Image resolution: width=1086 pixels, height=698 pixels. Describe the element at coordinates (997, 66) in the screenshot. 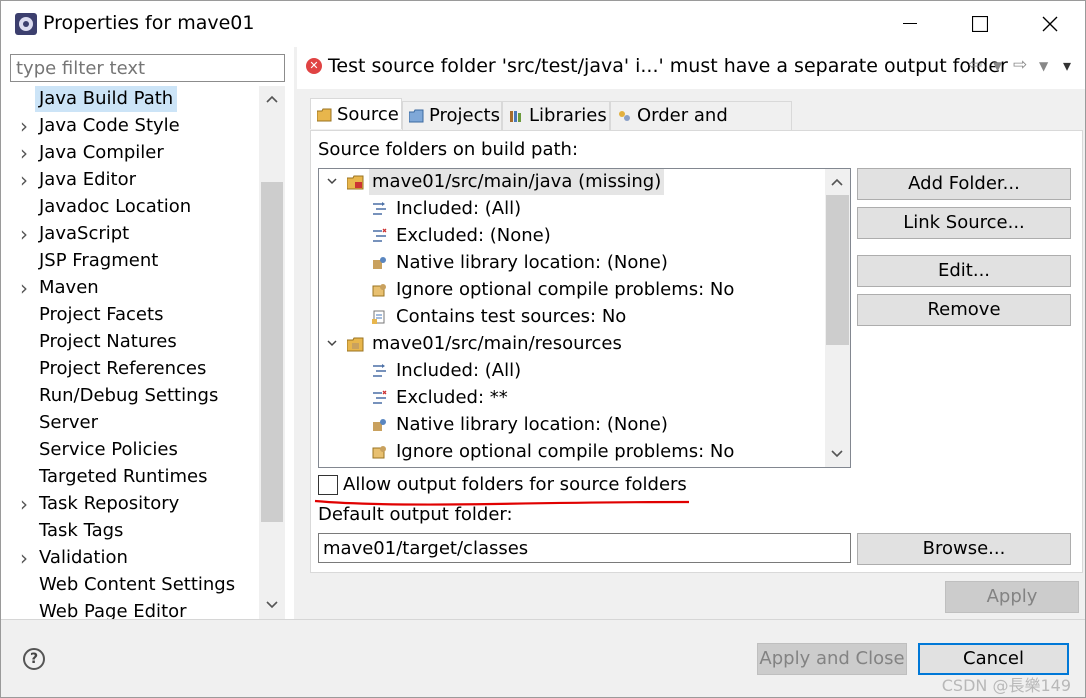

I see `back-dropdown-icon: ▼` at that location.